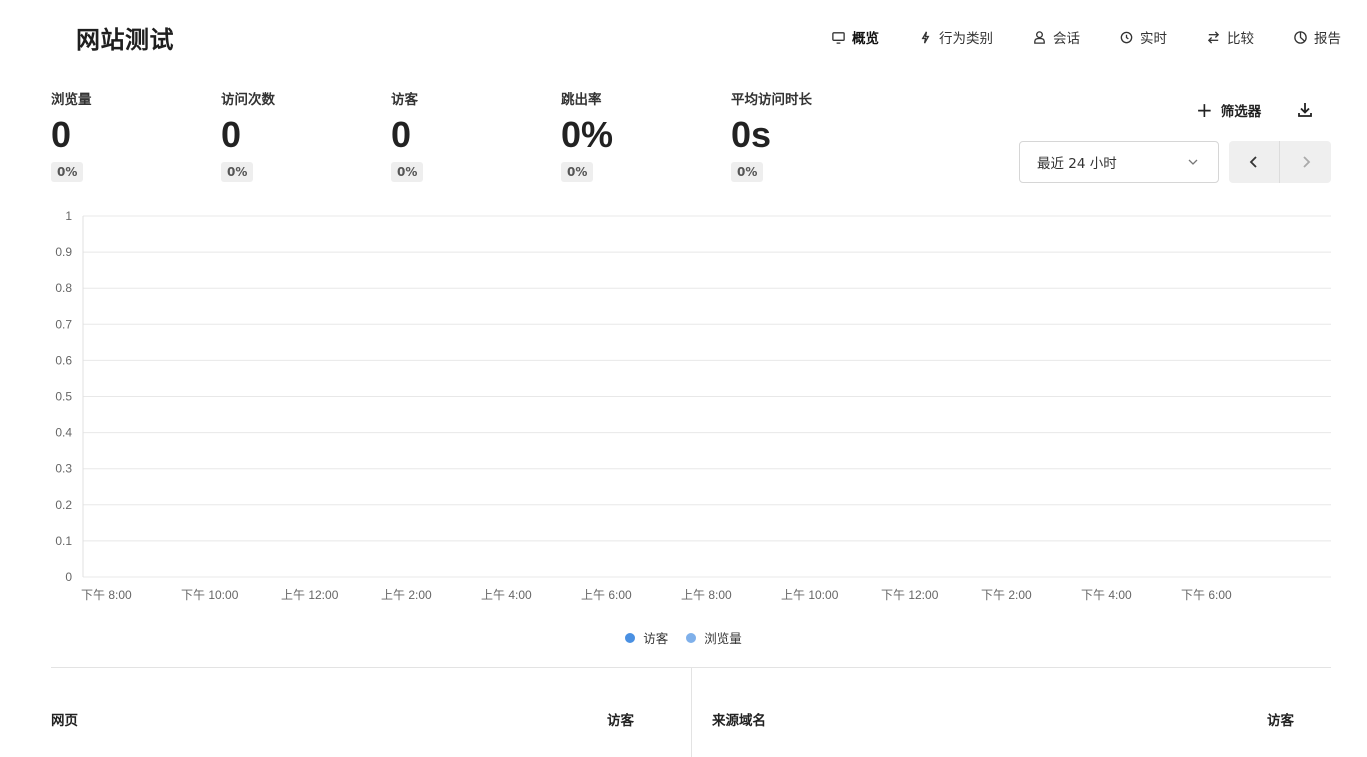  Describe the element at coordinates (248, 100) in the screenshot. I see `metric-label: 访问次数` at that location.